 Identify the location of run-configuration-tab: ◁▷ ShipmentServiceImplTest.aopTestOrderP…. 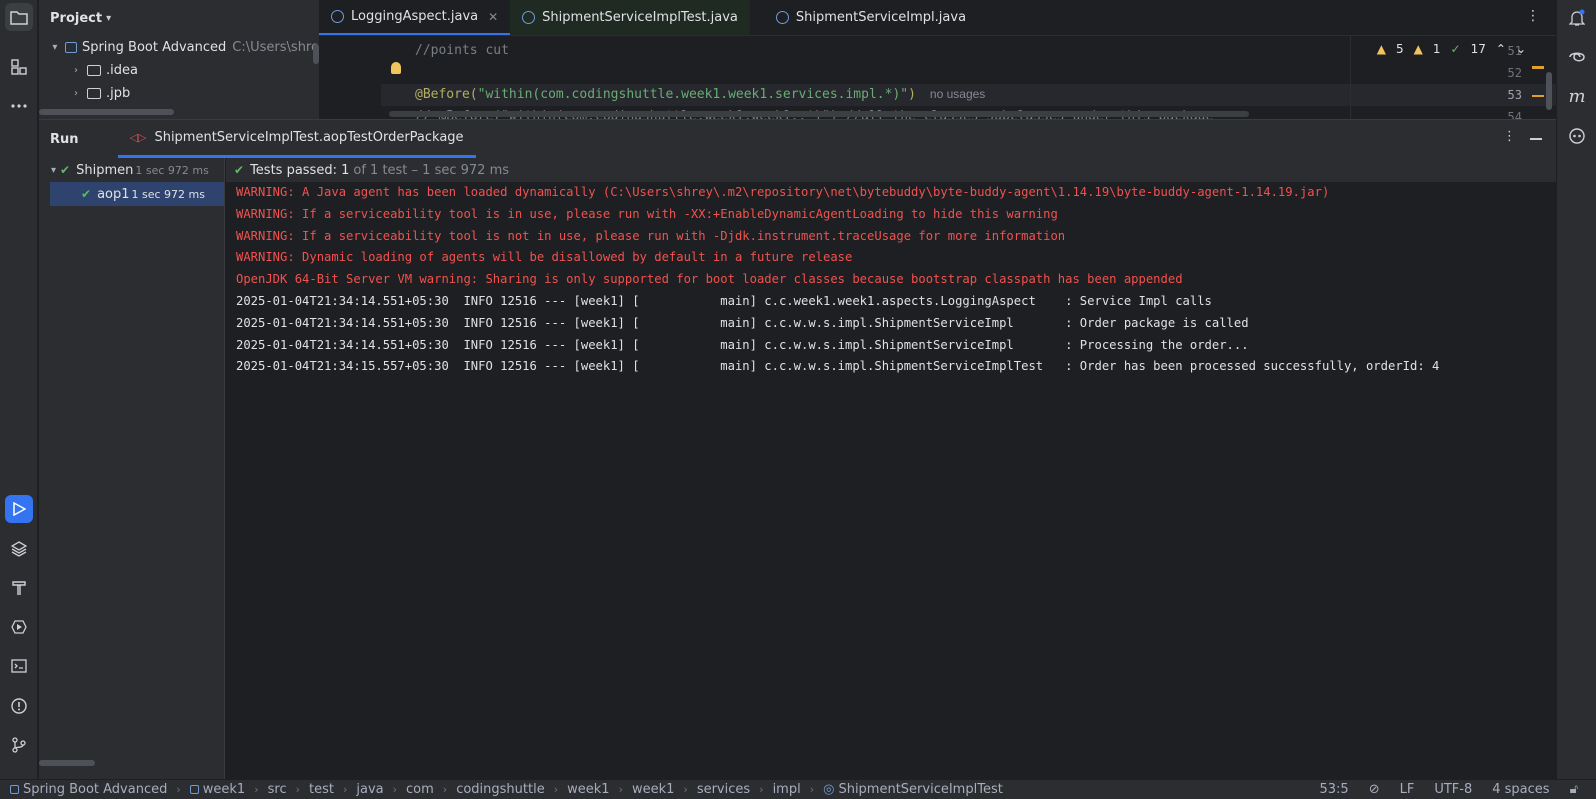
(296, 139).